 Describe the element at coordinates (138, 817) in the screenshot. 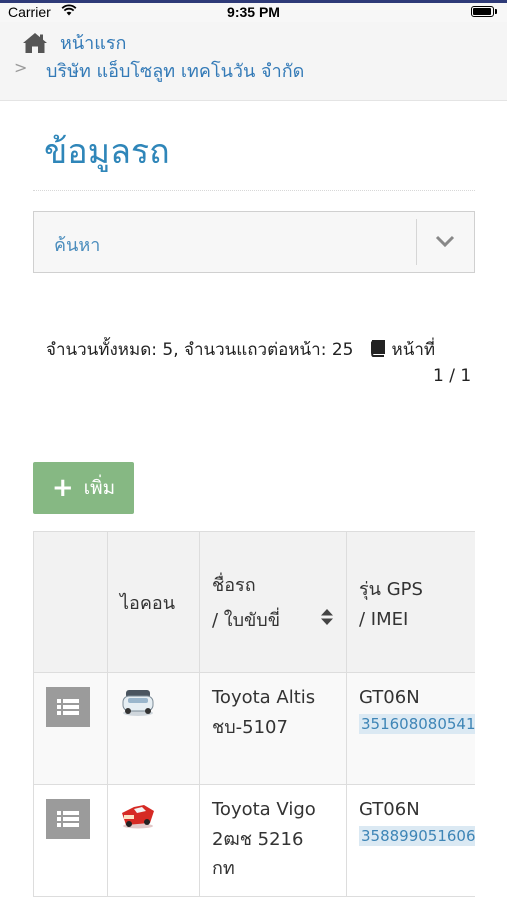

I see `red-pickup-icon` at that location.